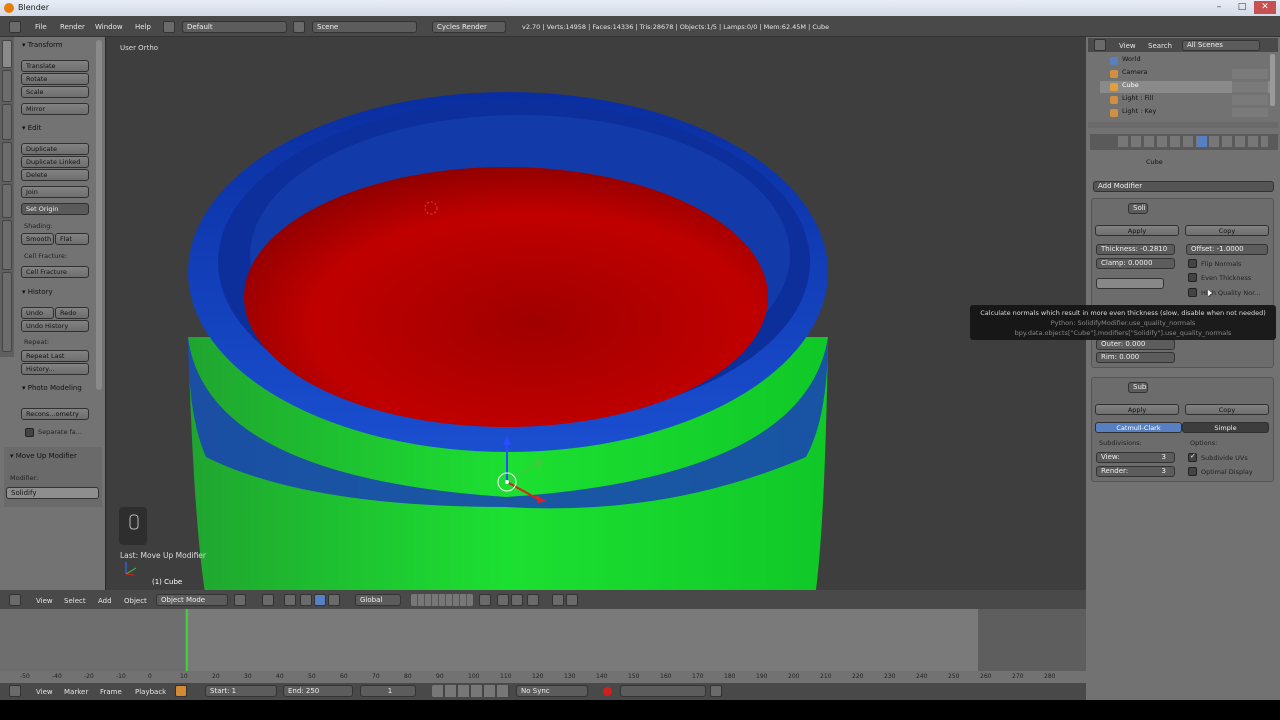  I want to click on screen-layout-field: Default, so click(234, 27).